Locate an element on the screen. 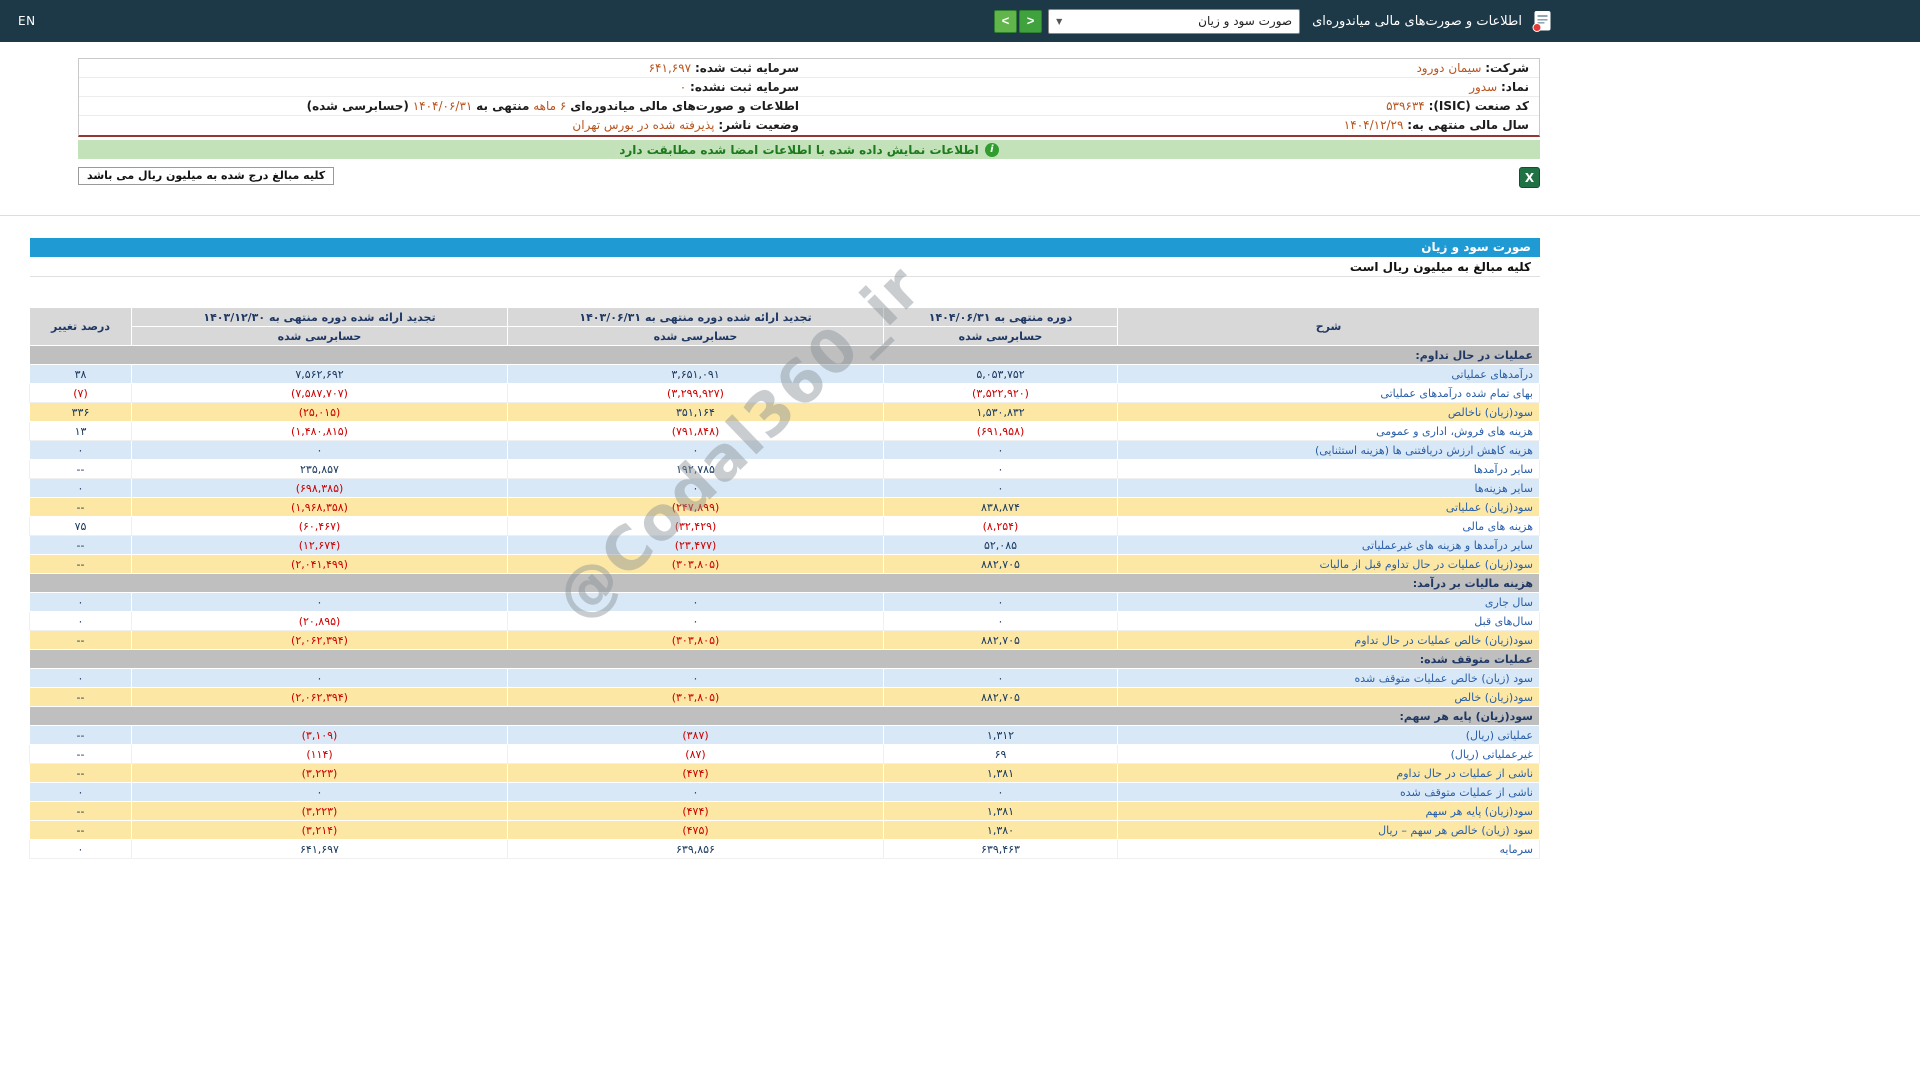 Image resolution: width=1920 pixels, height=1080 pixels. change-cell: (۷) is located at coordinates (80, 393).